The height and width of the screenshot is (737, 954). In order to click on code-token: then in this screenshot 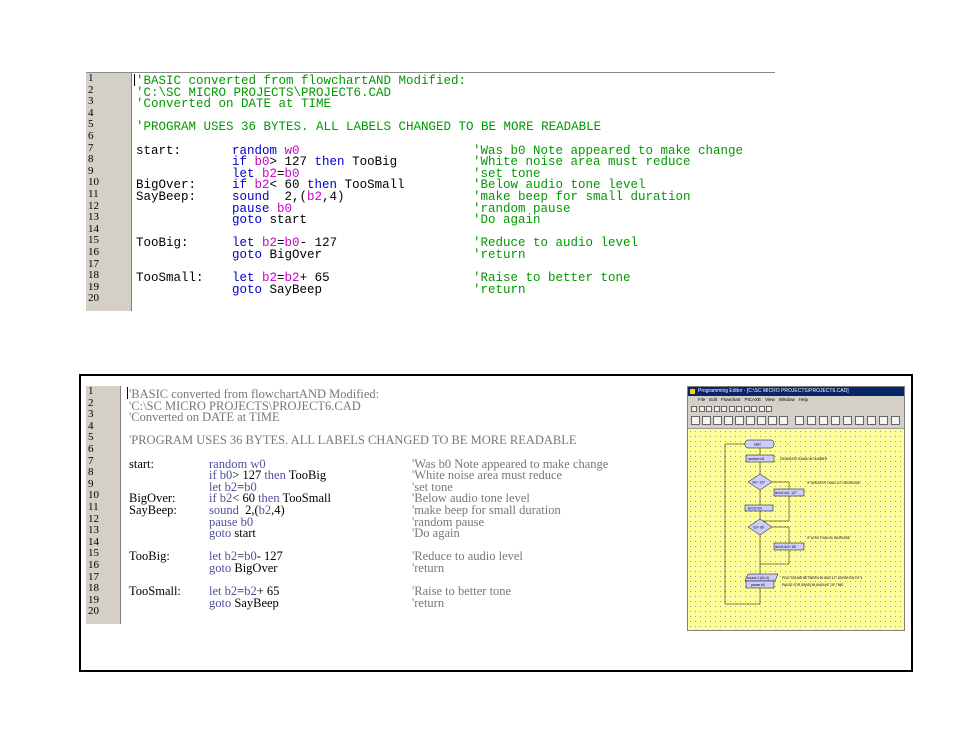, I will do `click(333, 162)`.